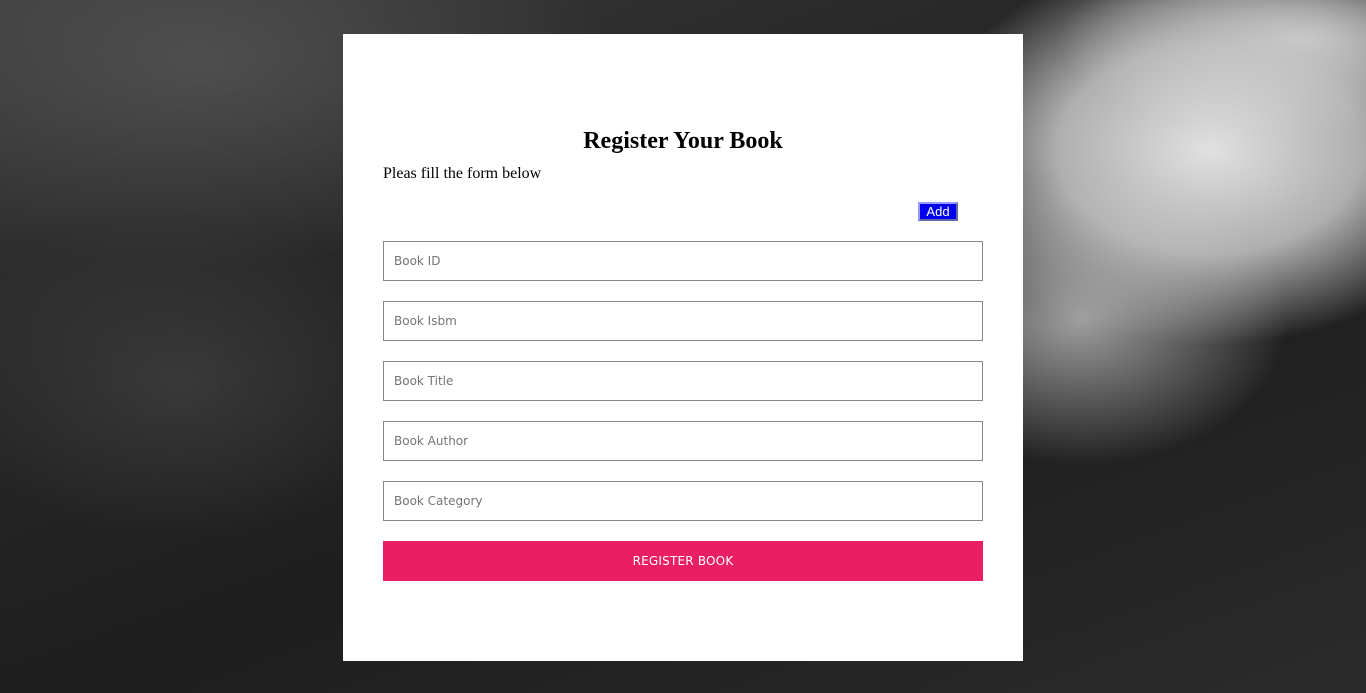 The image size is (1366, 693). What do you see at coordinates (683, 381) in the screenshot?
I see `book-title-field` at bounding box center [683, 381].